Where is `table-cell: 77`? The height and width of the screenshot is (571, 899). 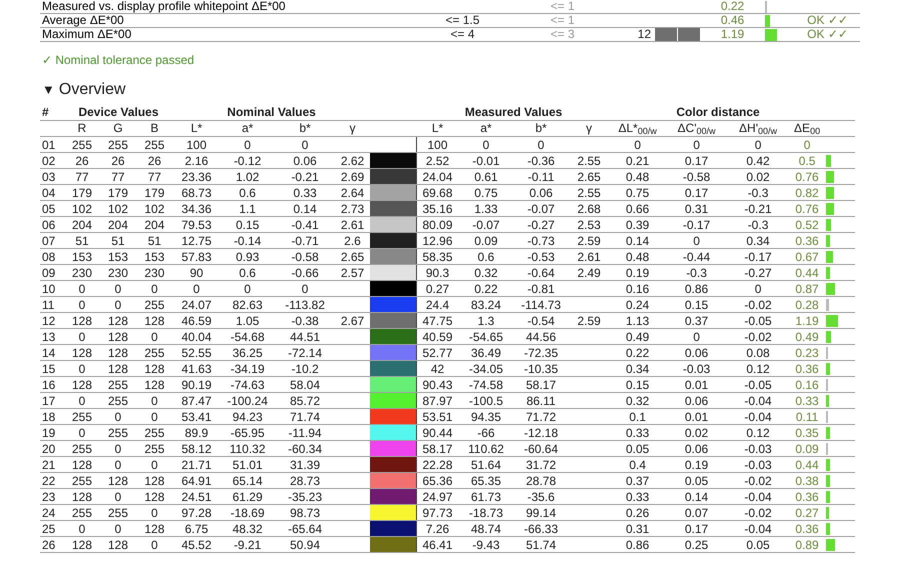 table-cell: 77 is located at coordinates (118, 177).